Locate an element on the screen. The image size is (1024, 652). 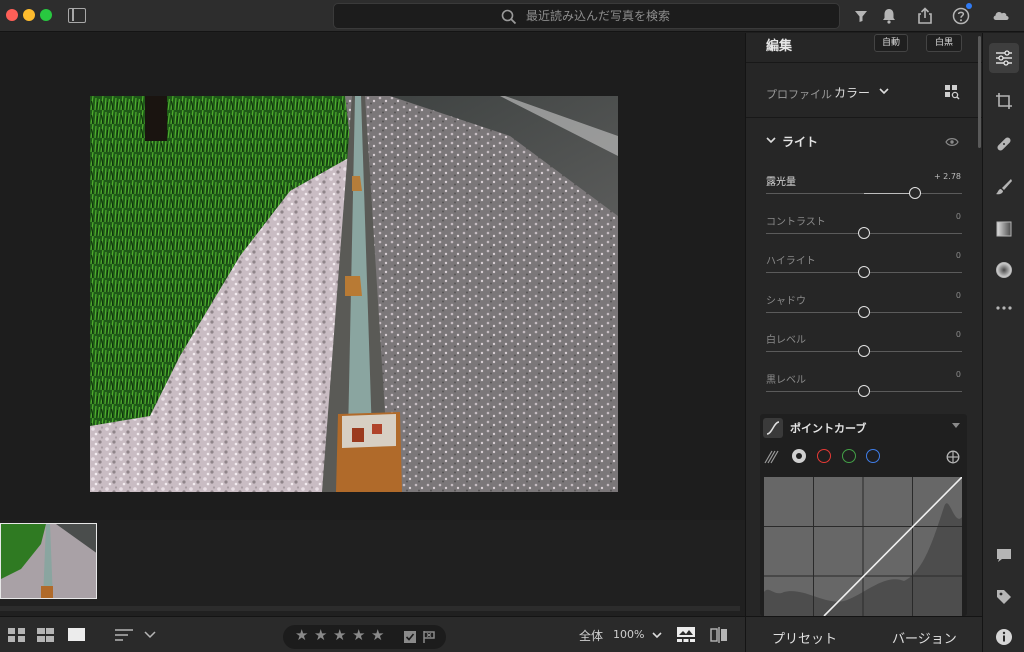
presets-button: プリセット is located at coordinates (804, 637).